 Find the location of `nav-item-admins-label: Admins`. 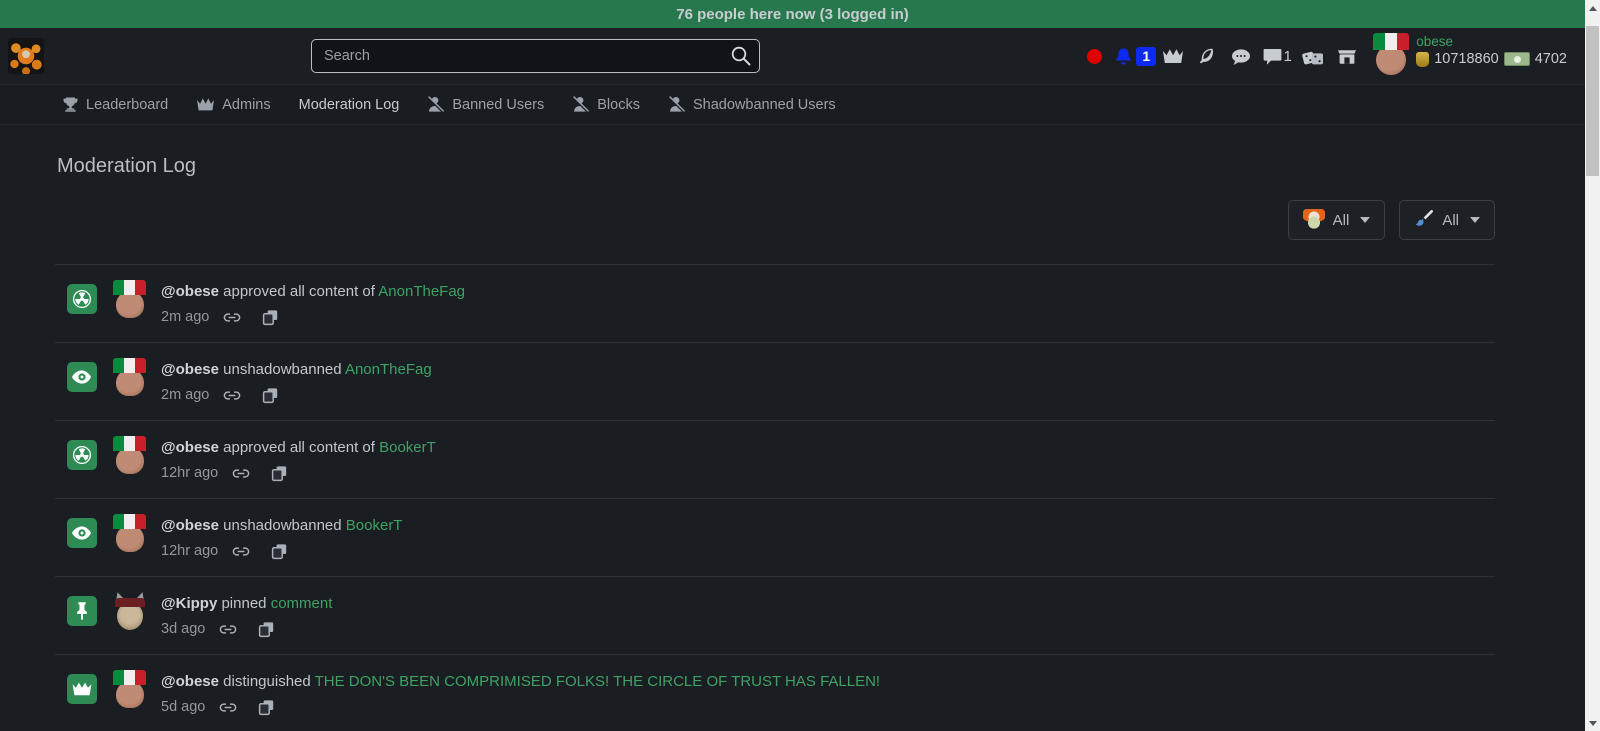

nav-item-admins-label: Admins is located at coordinates (246, 104).